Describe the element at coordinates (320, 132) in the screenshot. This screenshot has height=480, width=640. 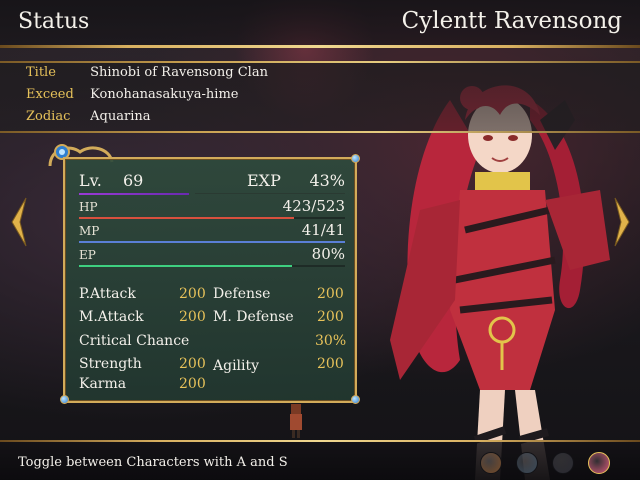
I see `profile-divider-bottom` at that location.